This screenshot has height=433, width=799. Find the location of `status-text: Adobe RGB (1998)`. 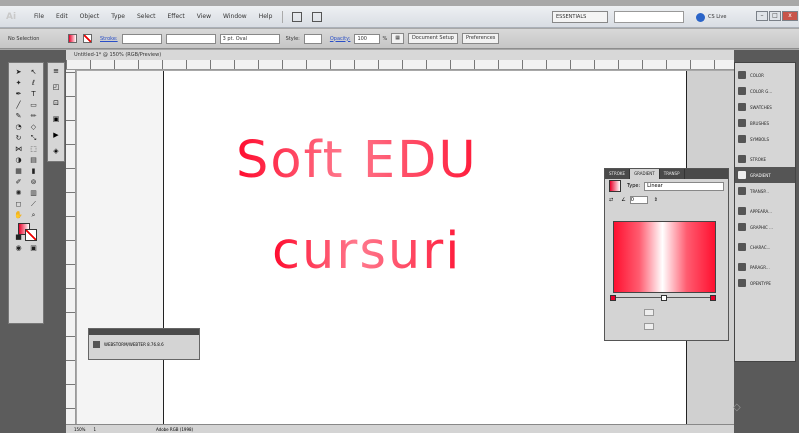

status-text: Adobe RGB (1998) is located at coordinates (174, 429).